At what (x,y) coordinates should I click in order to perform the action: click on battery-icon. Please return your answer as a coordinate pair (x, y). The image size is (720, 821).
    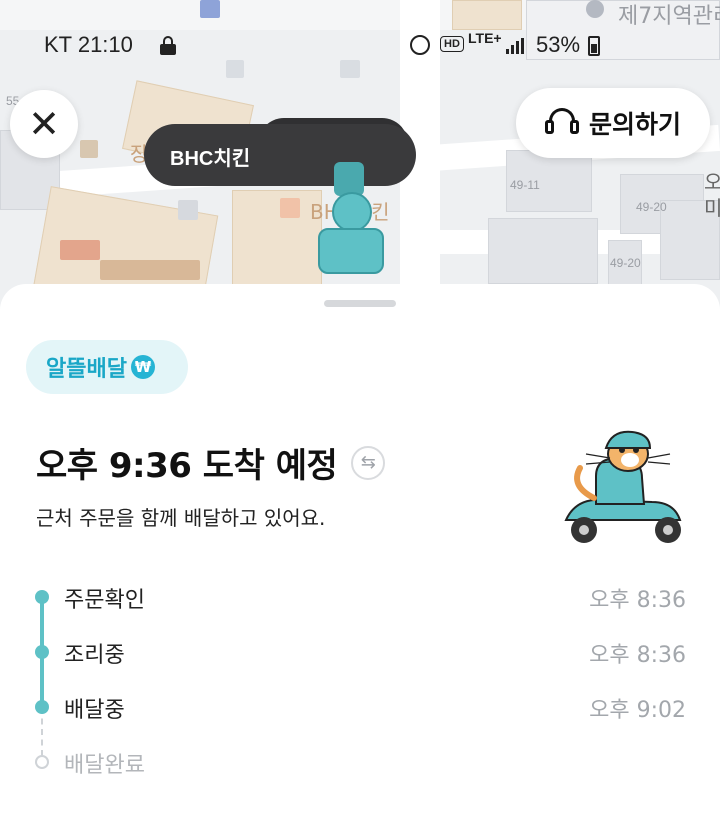
    Looking at the image, I should click on (594, 46).